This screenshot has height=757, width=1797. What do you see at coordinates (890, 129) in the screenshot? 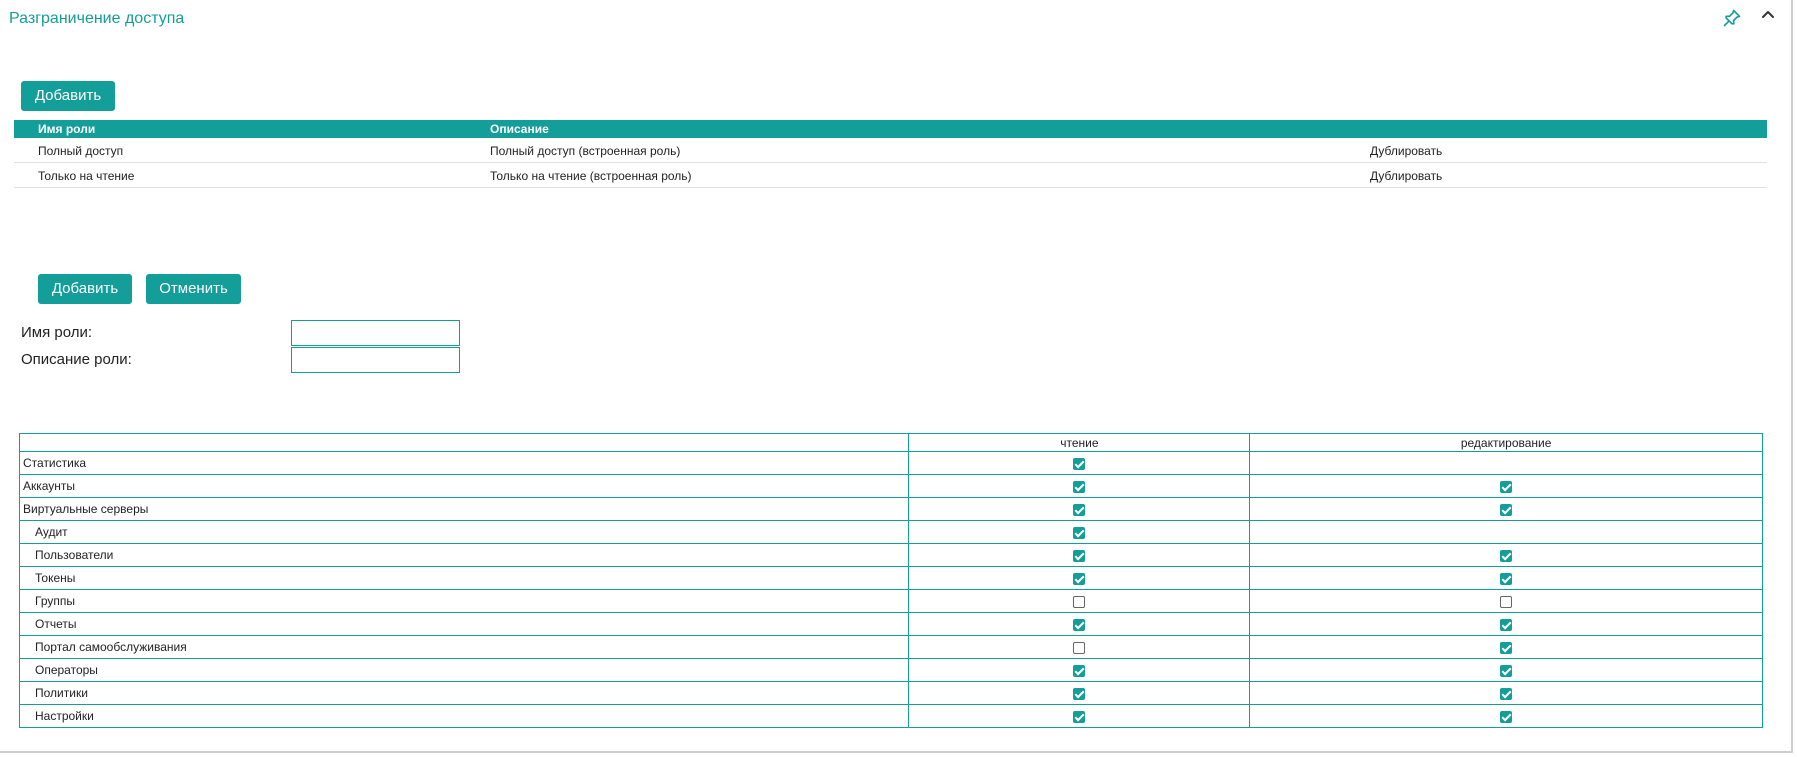
I see `roles-table-header: Имя роли Описание` at bounding box center [890, 129].